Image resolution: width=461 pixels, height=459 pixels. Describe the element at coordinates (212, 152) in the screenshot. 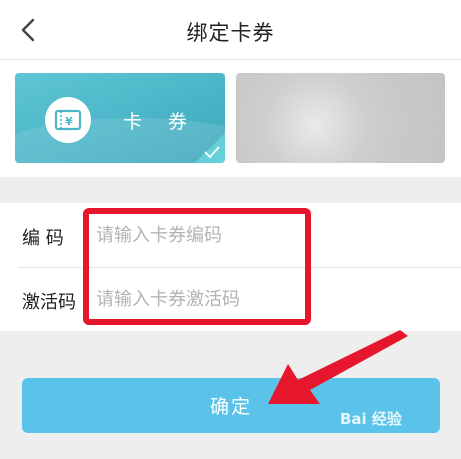

I see `checkmark-icon` at that location.